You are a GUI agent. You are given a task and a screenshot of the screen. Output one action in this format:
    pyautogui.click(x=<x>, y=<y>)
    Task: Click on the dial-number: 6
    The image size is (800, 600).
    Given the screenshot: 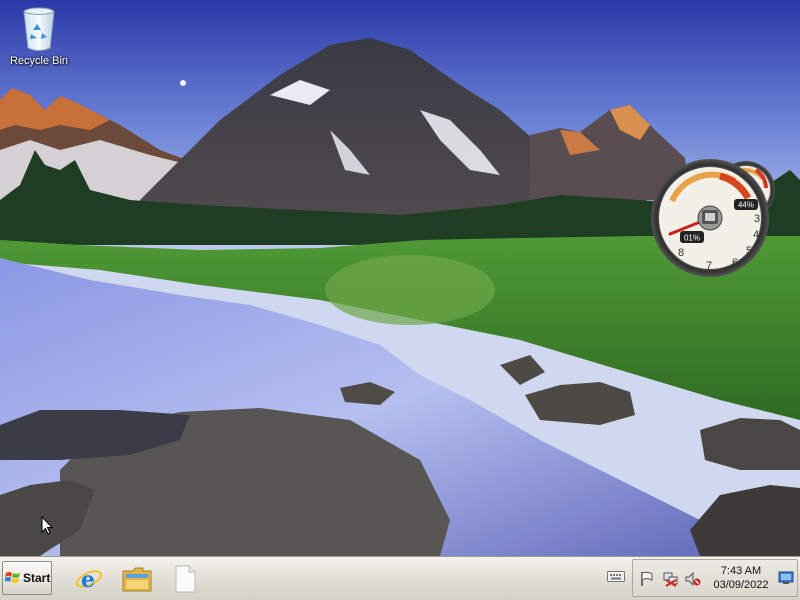 What is the action you would take?
    pyautogui.click(x=735, y=263)
    